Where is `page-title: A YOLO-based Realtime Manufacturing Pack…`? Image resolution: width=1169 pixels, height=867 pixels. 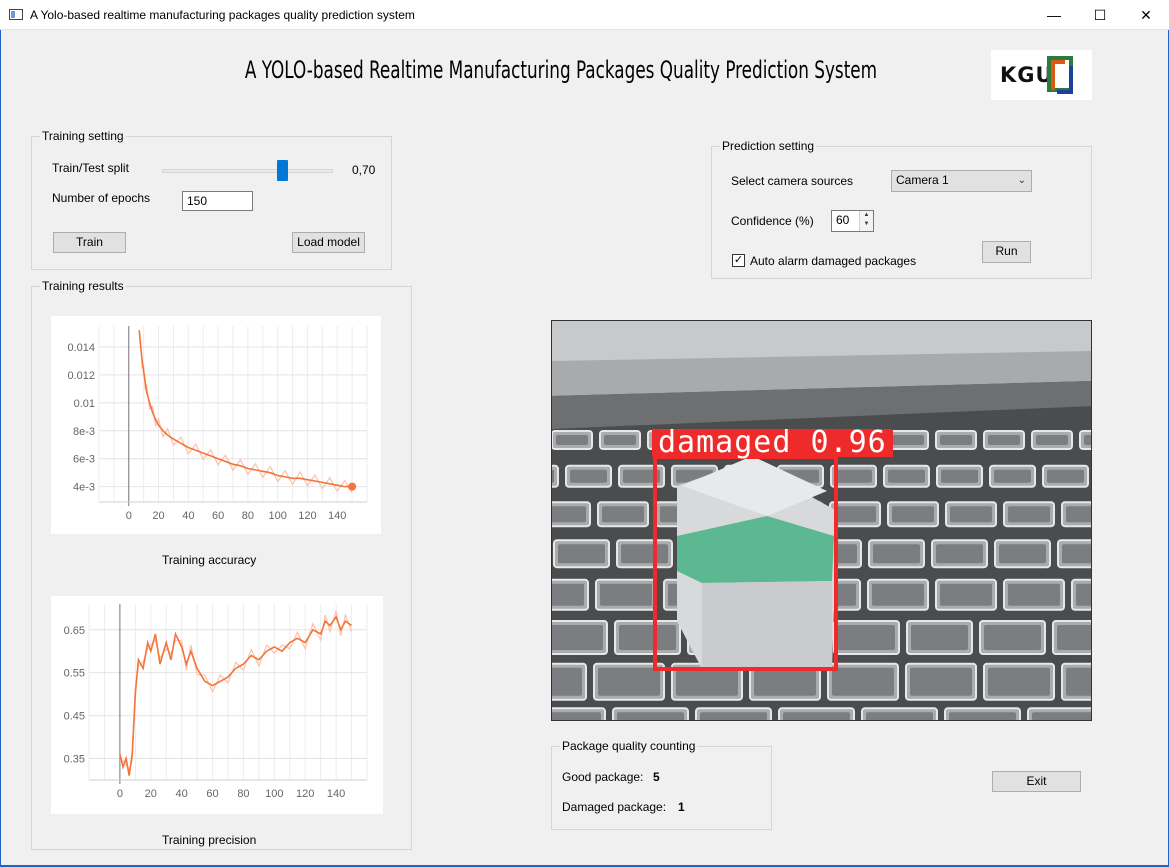
page-title: A YOLO-based Realtime Manufacturing Pack… is located at coordinates (561, 70).